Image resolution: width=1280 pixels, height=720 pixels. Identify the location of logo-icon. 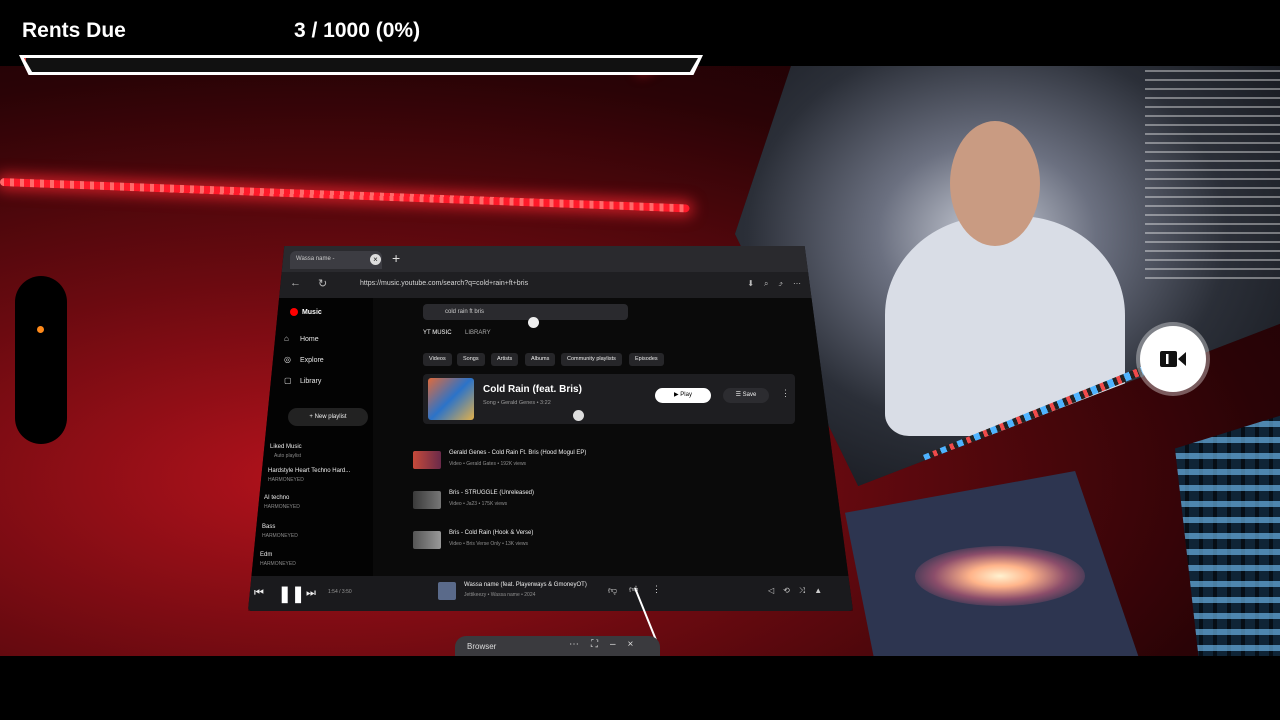
(294, 312).